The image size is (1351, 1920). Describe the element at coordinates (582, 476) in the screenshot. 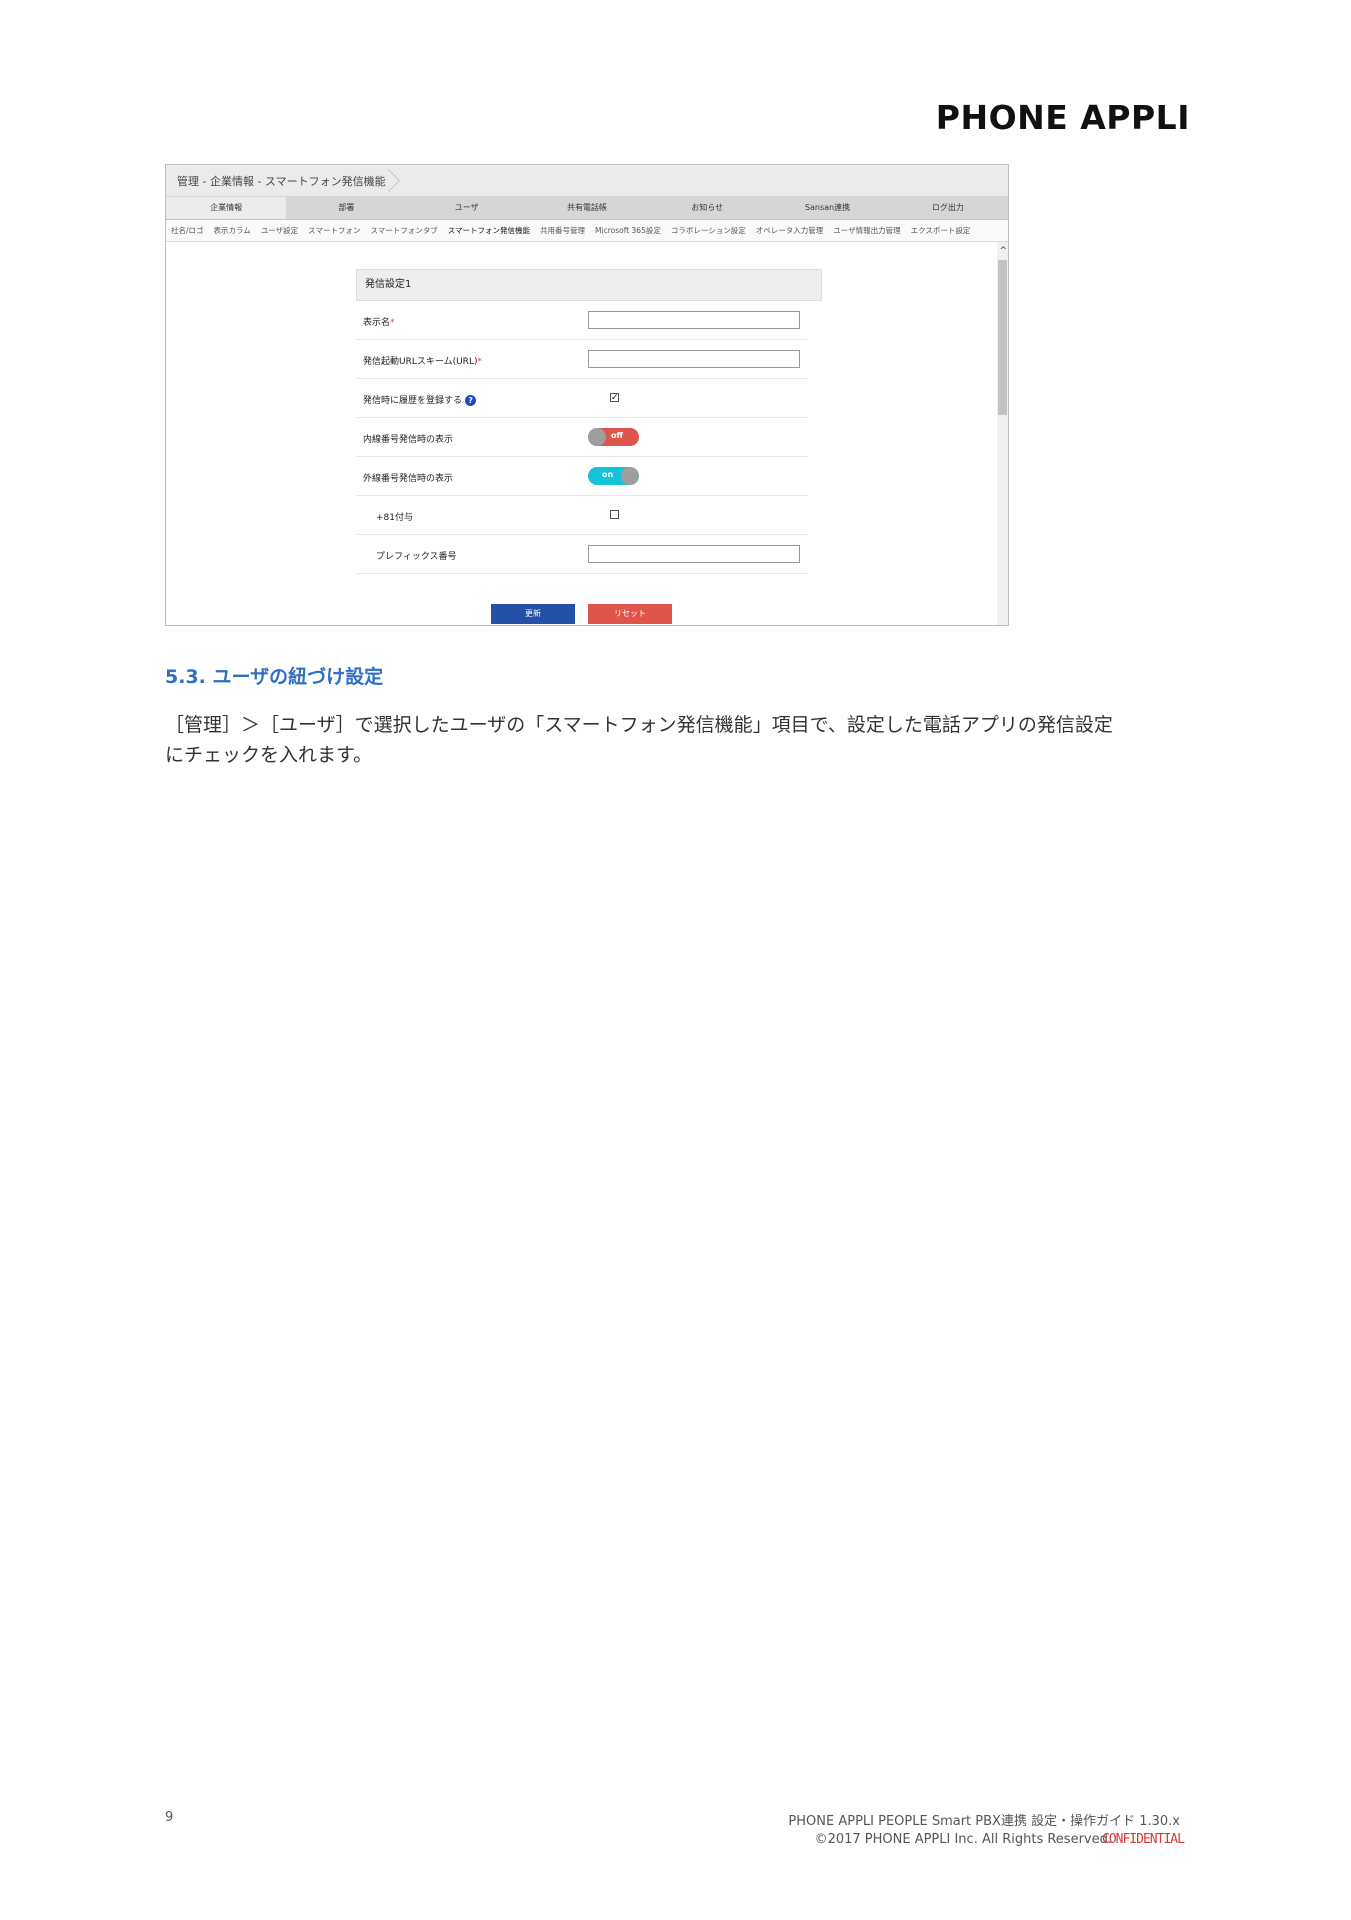

I see `row-external-display: 外線番号発信時の表示 on` at that location.